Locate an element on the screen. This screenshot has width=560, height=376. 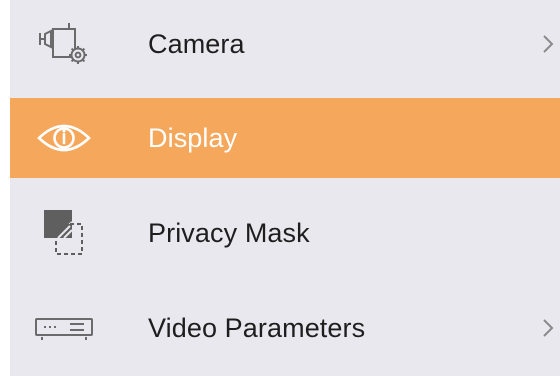
video-parameters-icon is located at coordinates (64, 328).